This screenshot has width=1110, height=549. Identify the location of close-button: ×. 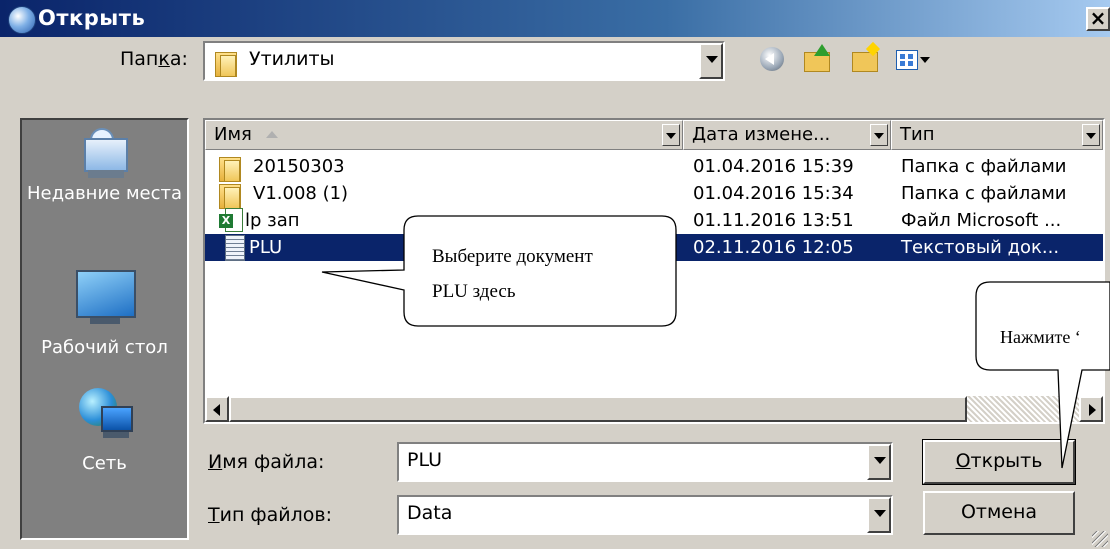
(1098, 19).